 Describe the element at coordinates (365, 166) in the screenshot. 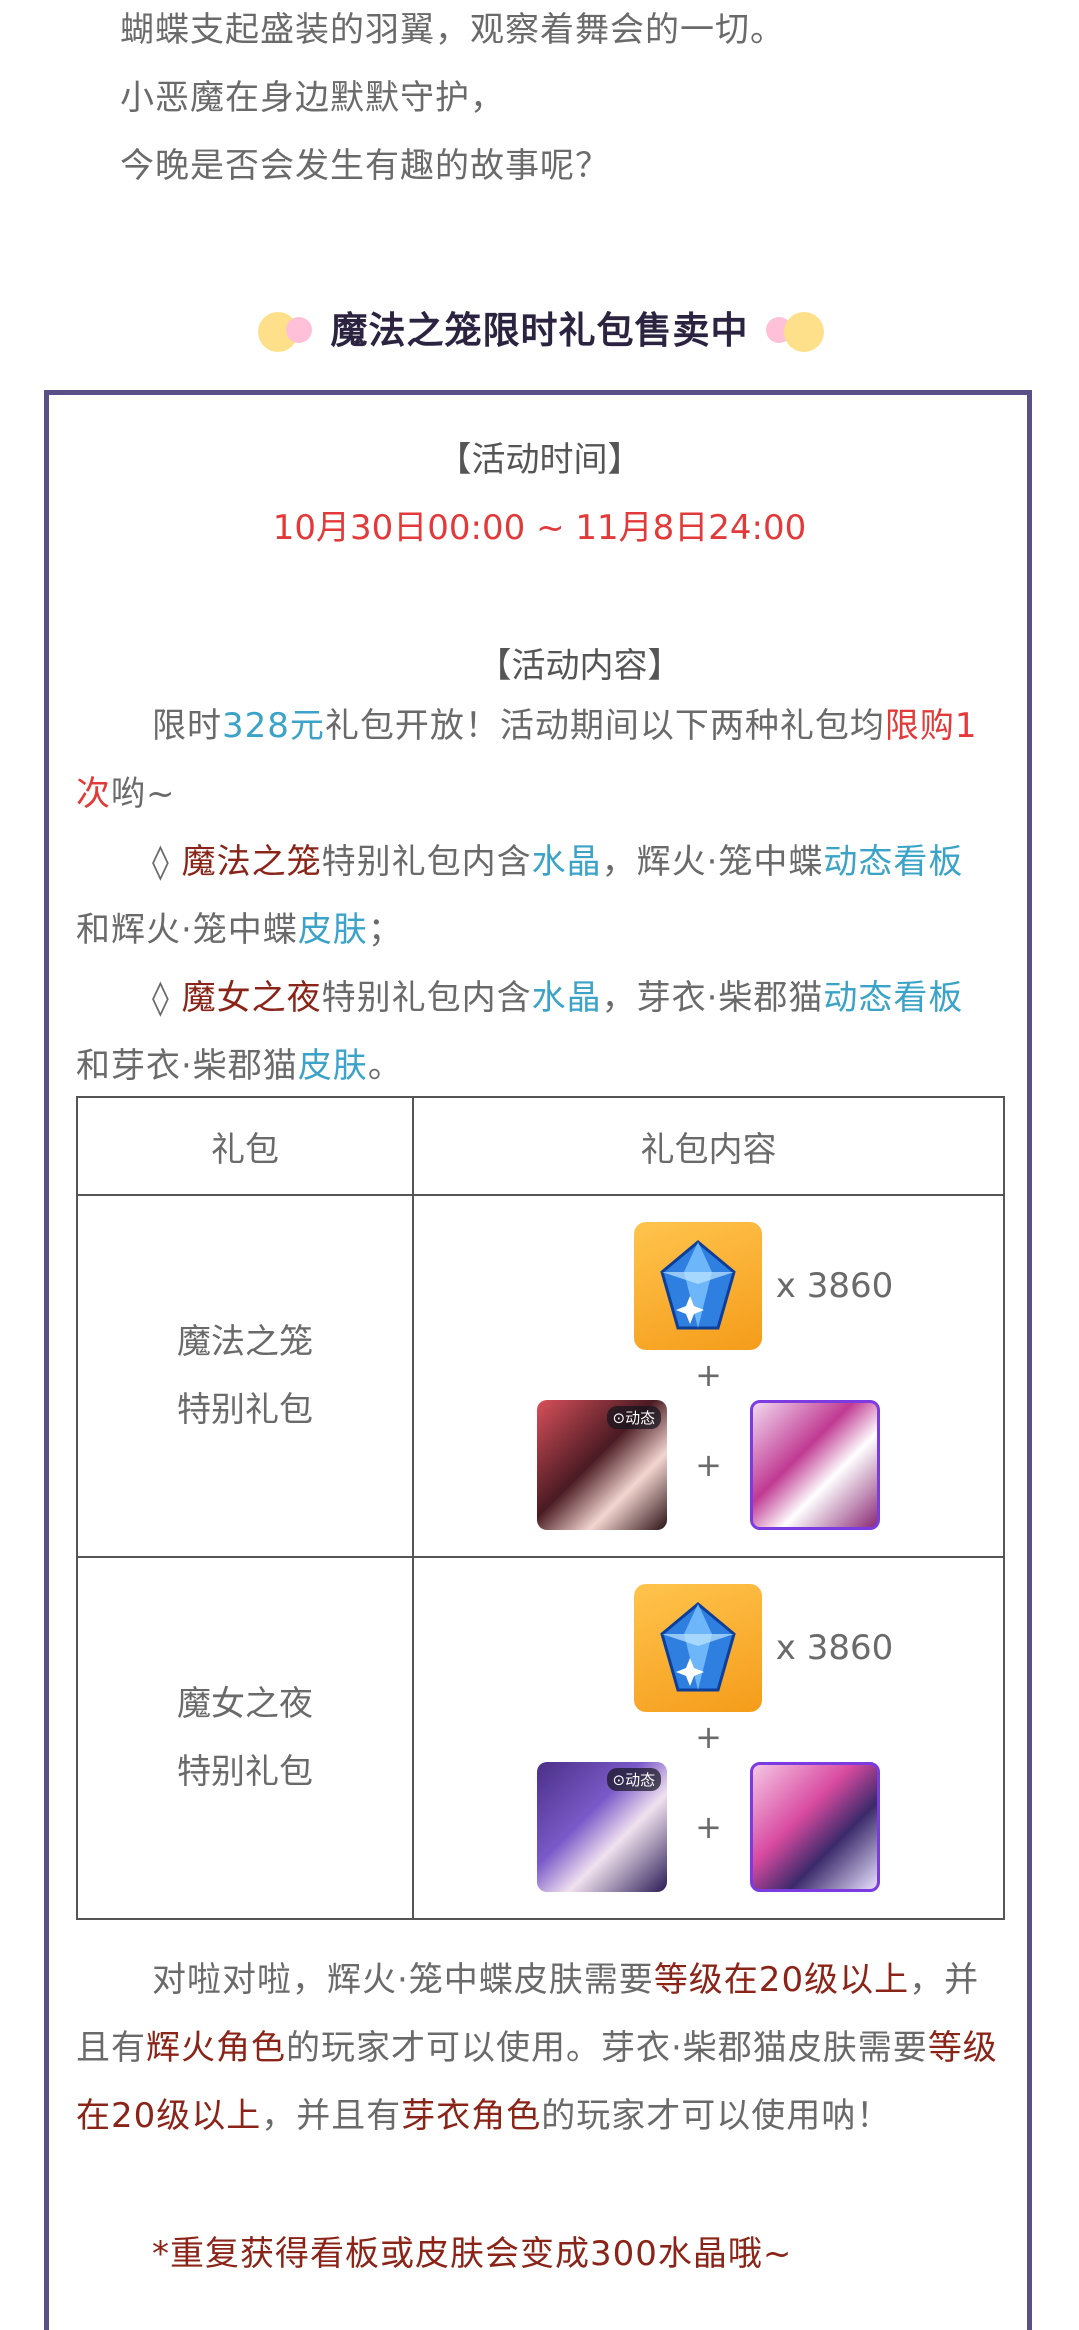

I see `intro-line-3: 今晚是否会发生有趣的故事呢？` at that location.